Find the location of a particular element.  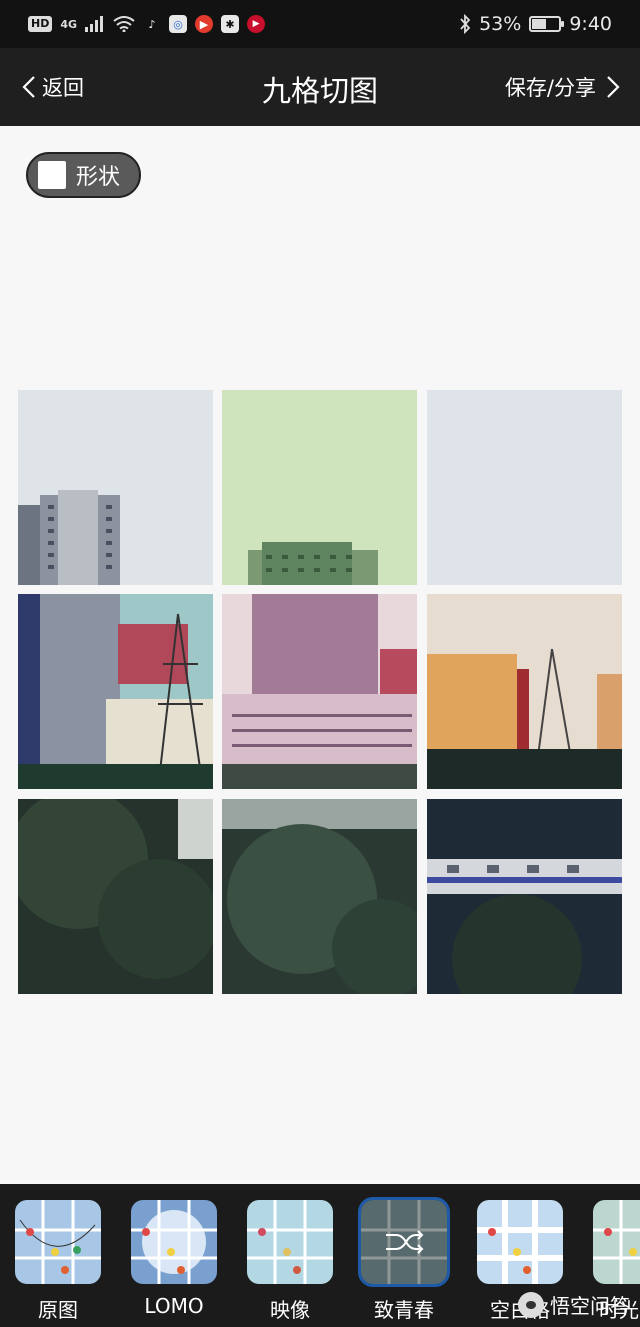

watermark: 悟空问答 is located at coordinates (574, 1304).